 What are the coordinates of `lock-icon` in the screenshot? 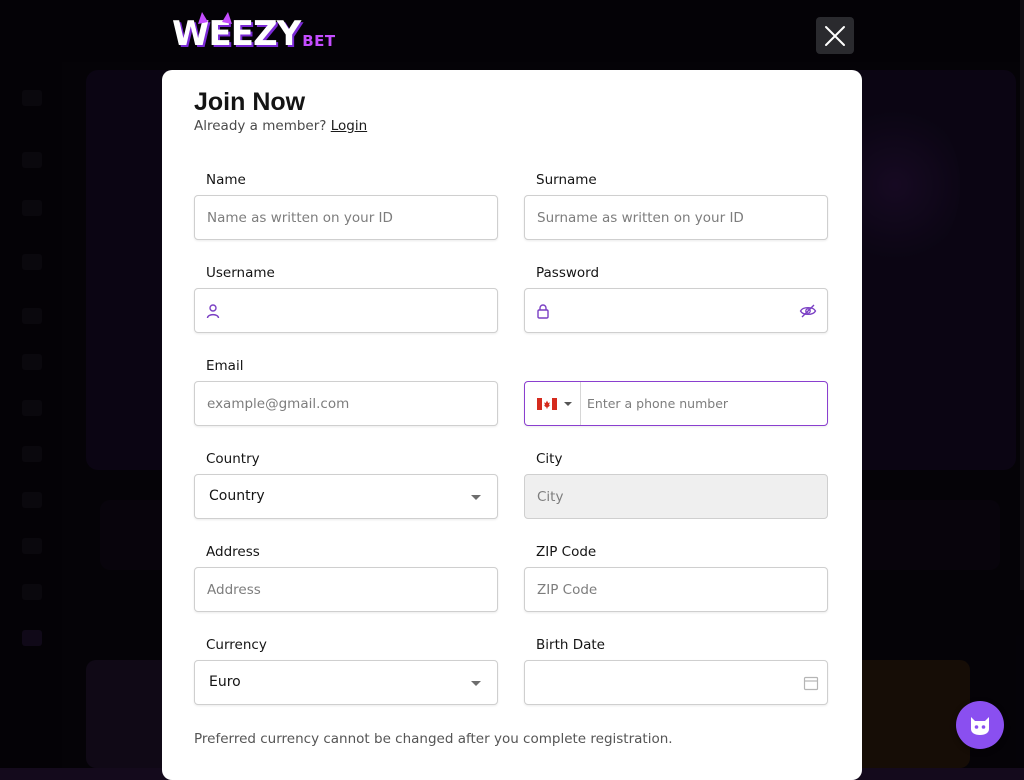 It's located at (543, 311).